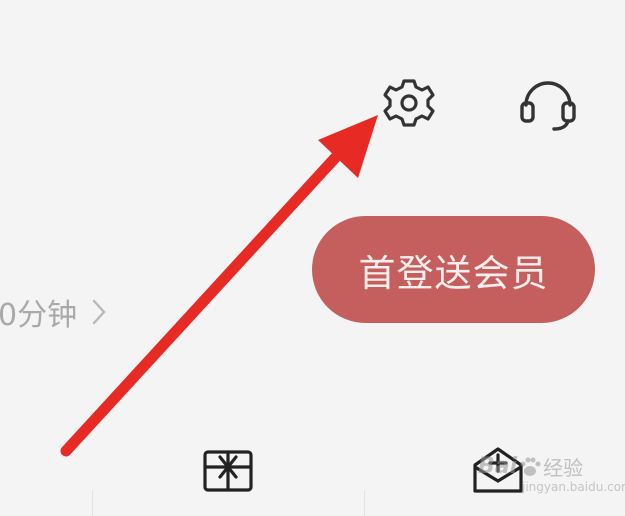  I want to click on paw-icon, so click(530, 466).